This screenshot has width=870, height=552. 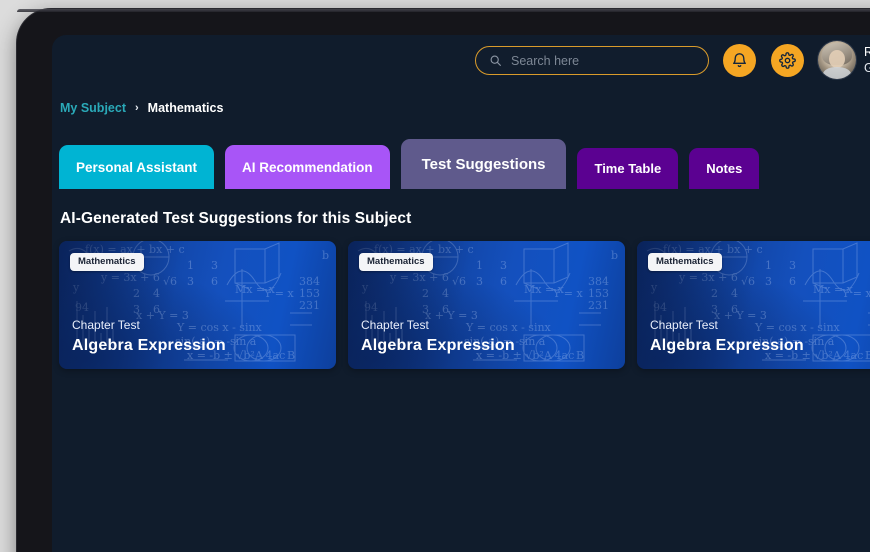 What do you see at coordinates (141, 108) in the screenshot?
I see `breadcrumb: My Subject › Mathematics` at bounding box center [141, 108].